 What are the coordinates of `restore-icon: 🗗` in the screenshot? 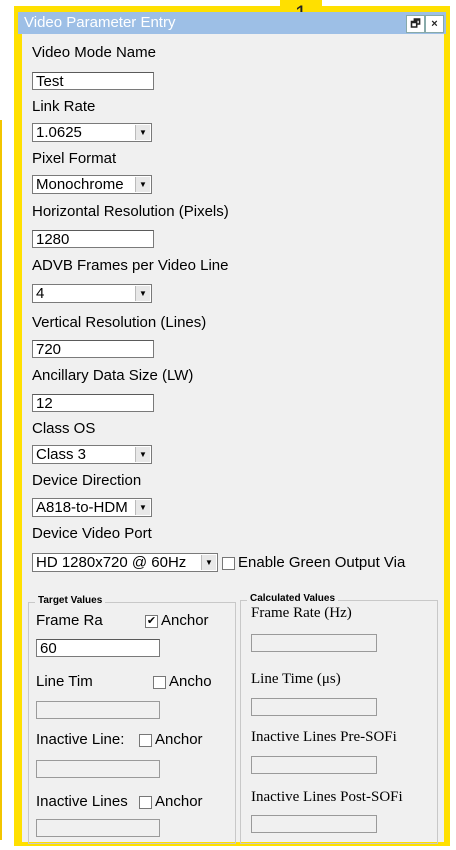 It's located at (415, 24).